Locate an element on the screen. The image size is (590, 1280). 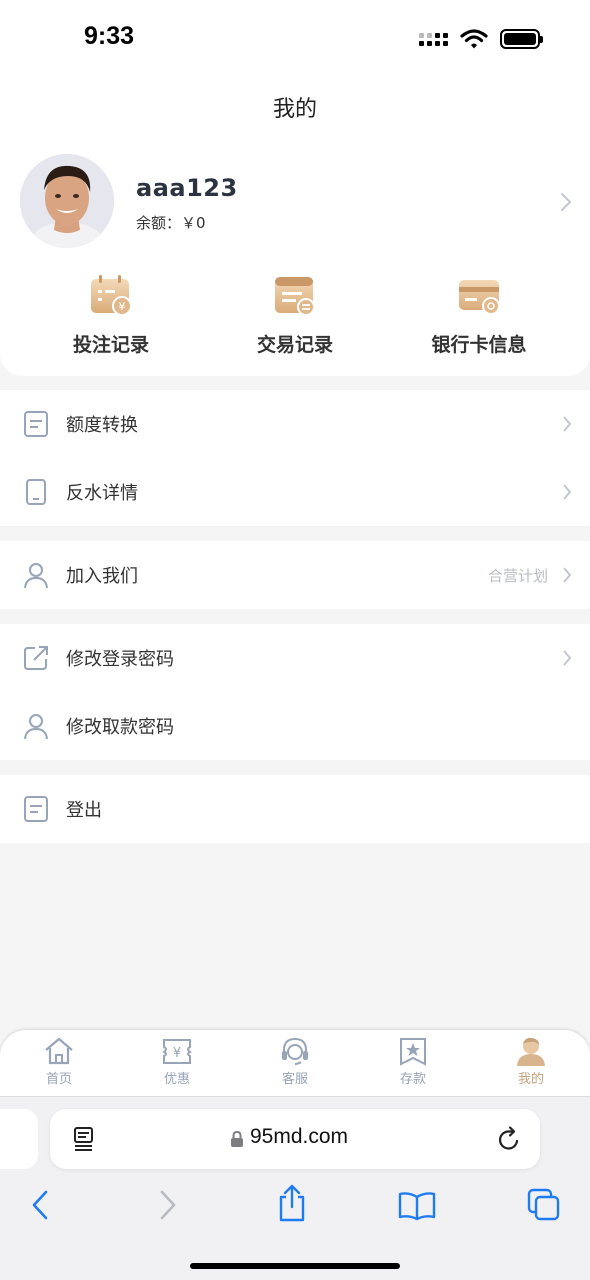
balance-label: 余额： is located at coordinates (159, 223).